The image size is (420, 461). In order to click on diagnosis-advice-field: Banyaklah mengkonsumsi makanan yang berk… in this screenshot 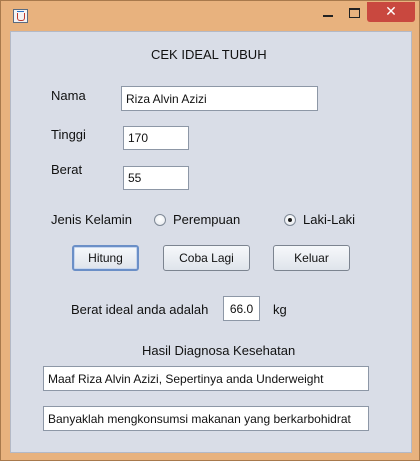, I will do `click(206, 418)`.